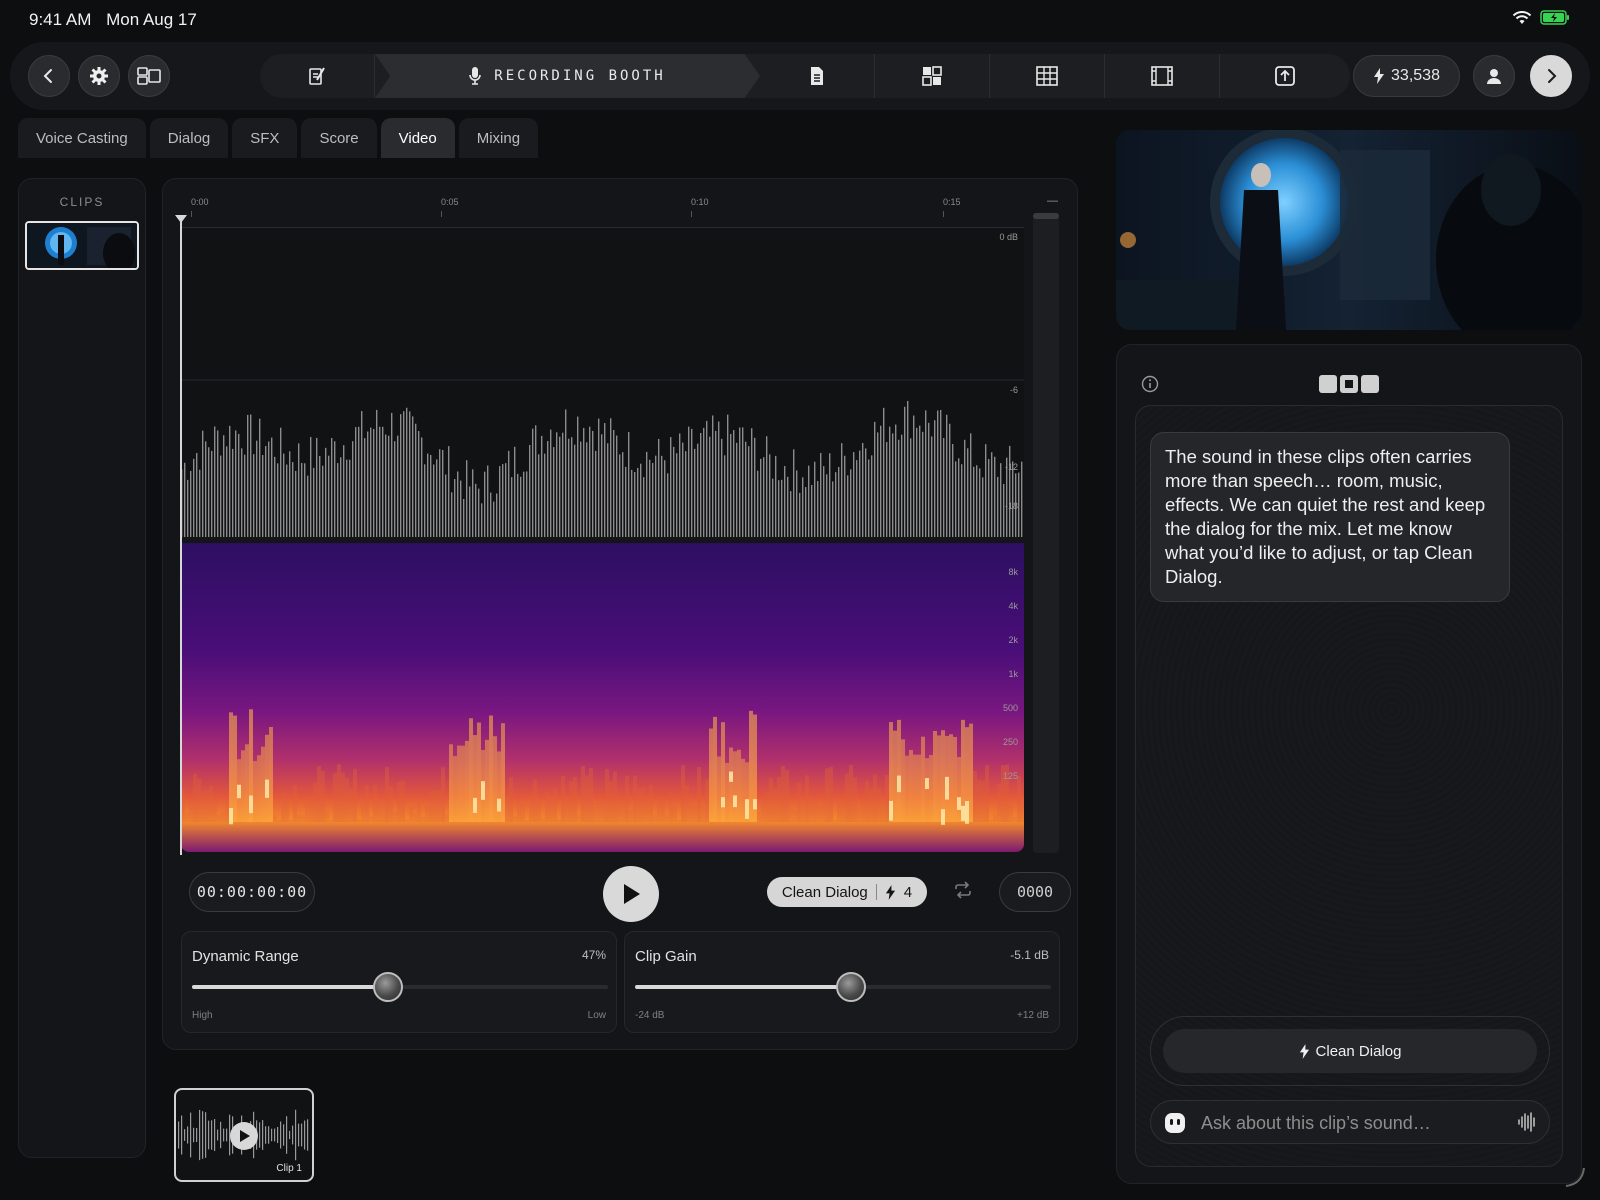 This screenshot has width=1600, height=1200. I want to click on status-bar: 9:41 AM Mon Aug 17, so click(800, 19).